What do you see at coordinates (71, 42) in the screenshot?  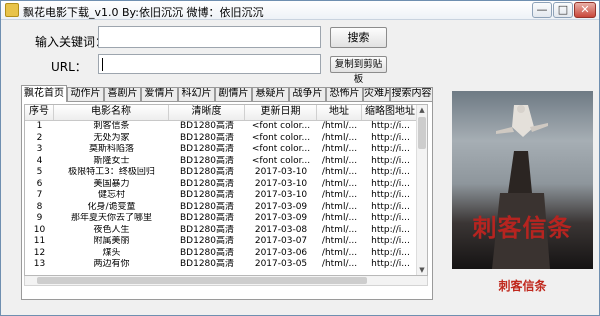 I see `keyword-label: 输入关键词：` at bounding box center [71, 42].